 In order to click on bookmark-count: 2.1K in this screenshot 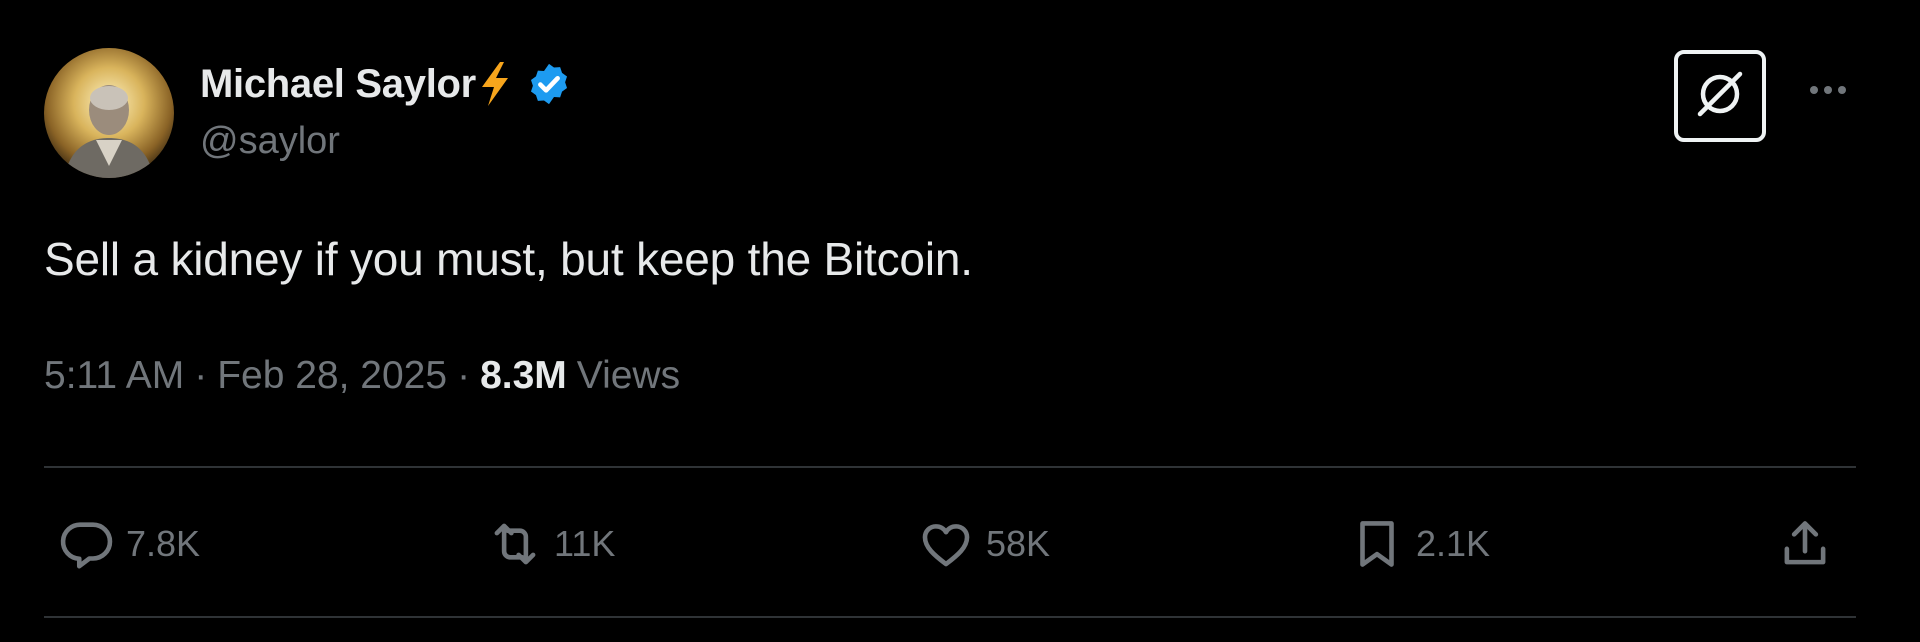, I will do `click(1453, 543)`.